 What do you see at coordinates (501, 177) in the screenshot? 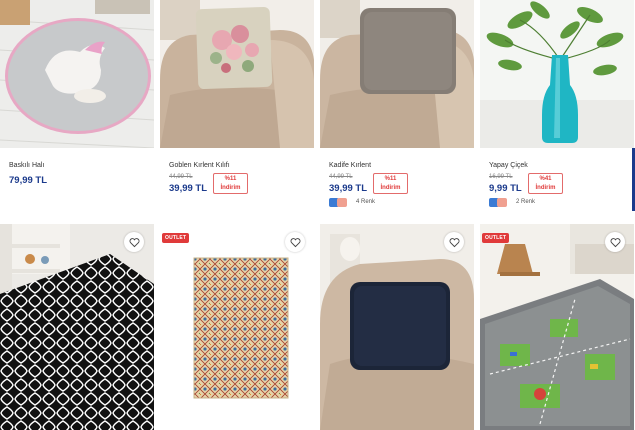
I see `product-old-price: 16,99 TL` at bounding box center [501, 177].